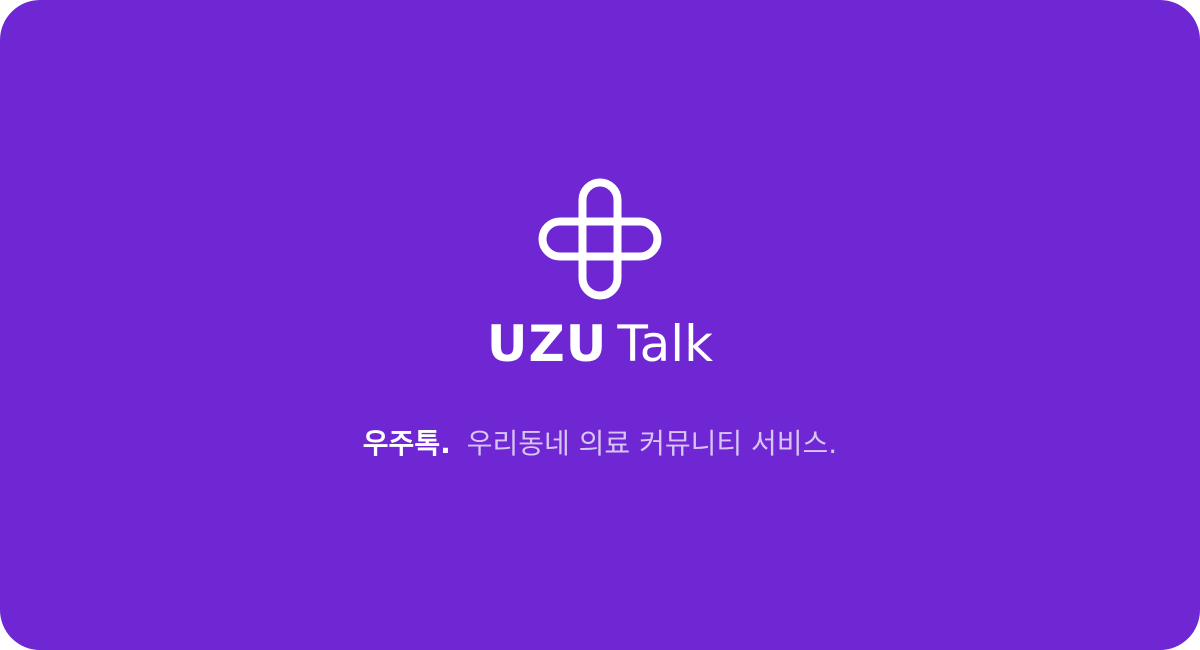 The image size is (1200, 650). Describe the element at coordinates (665, 344) in the screenshot. I see `brand-wordmark-light: Talk` at that location.